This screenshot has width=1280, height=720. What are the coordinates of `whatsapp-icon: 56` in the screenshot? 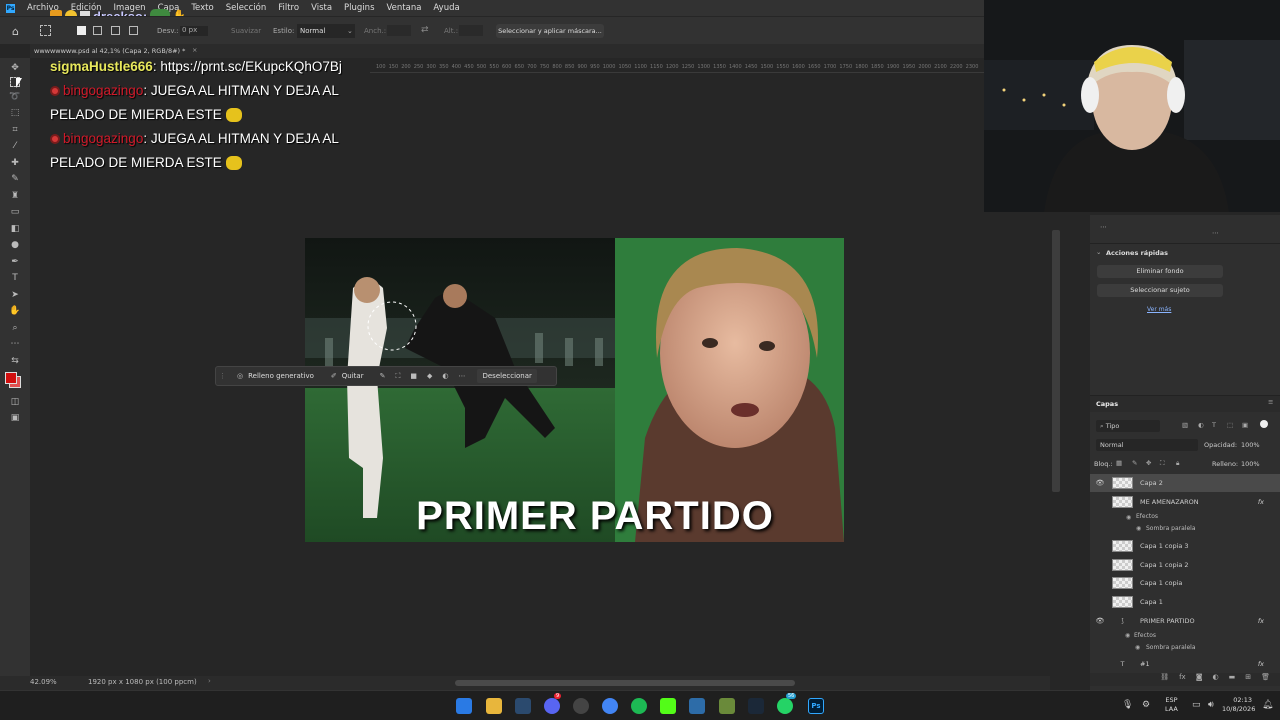 It's located at (787, 703).